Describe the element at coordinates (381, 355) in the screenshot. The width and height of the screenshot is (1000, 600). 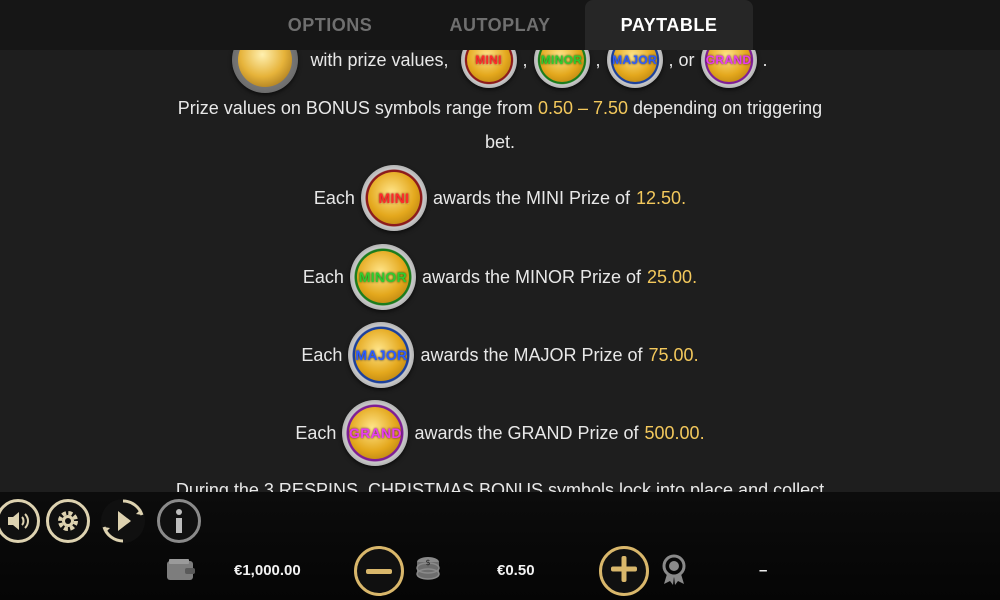
I see `major-coin-icon: MAJOR` at that location.